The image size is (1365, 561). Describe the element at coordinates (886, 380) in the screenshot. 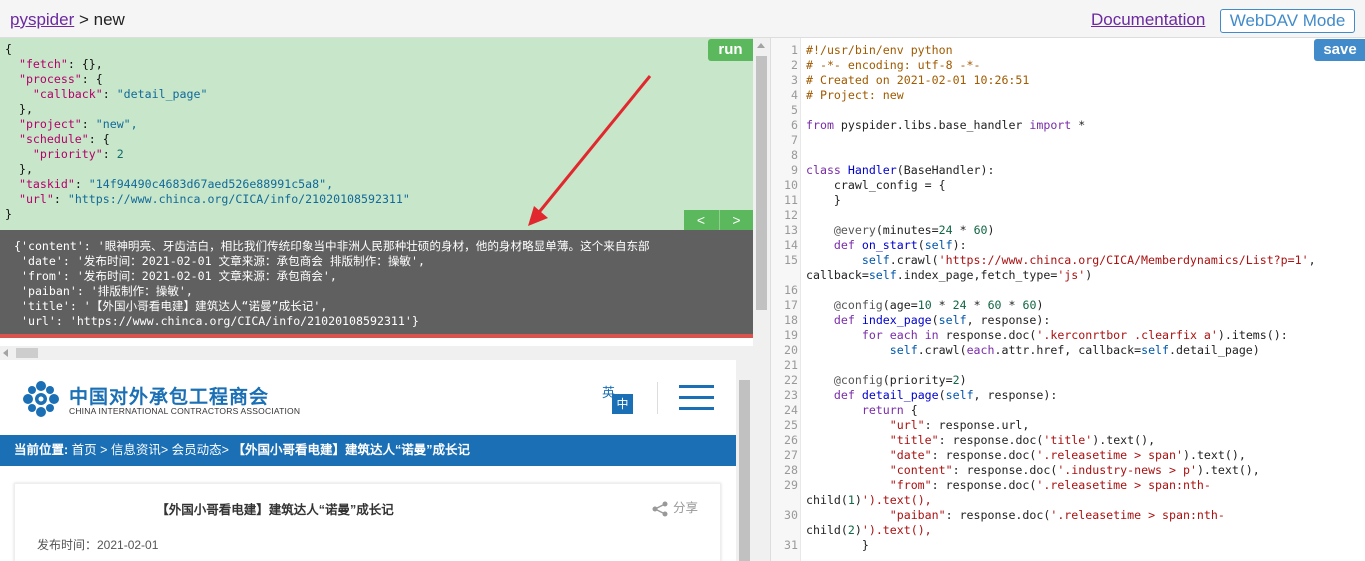

I see `code-line: @config(priority=2)` at that location.